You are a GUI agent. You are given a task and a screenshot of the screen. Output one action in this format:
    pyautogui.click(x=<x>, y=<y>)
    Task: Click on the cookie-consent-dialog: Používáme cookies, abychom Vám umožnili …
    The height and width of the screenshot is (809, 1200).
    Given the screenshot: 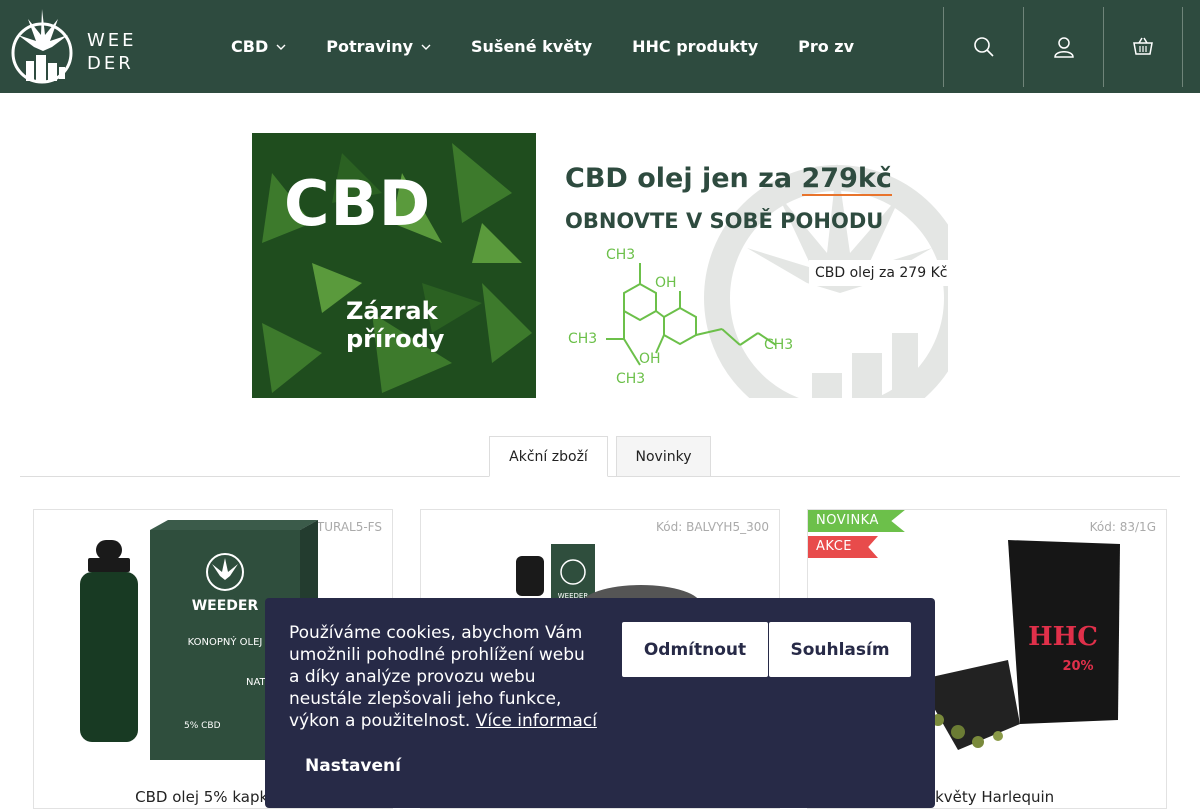 What is the action you would take?
    pyautogui.click(x=600, y=703)
    